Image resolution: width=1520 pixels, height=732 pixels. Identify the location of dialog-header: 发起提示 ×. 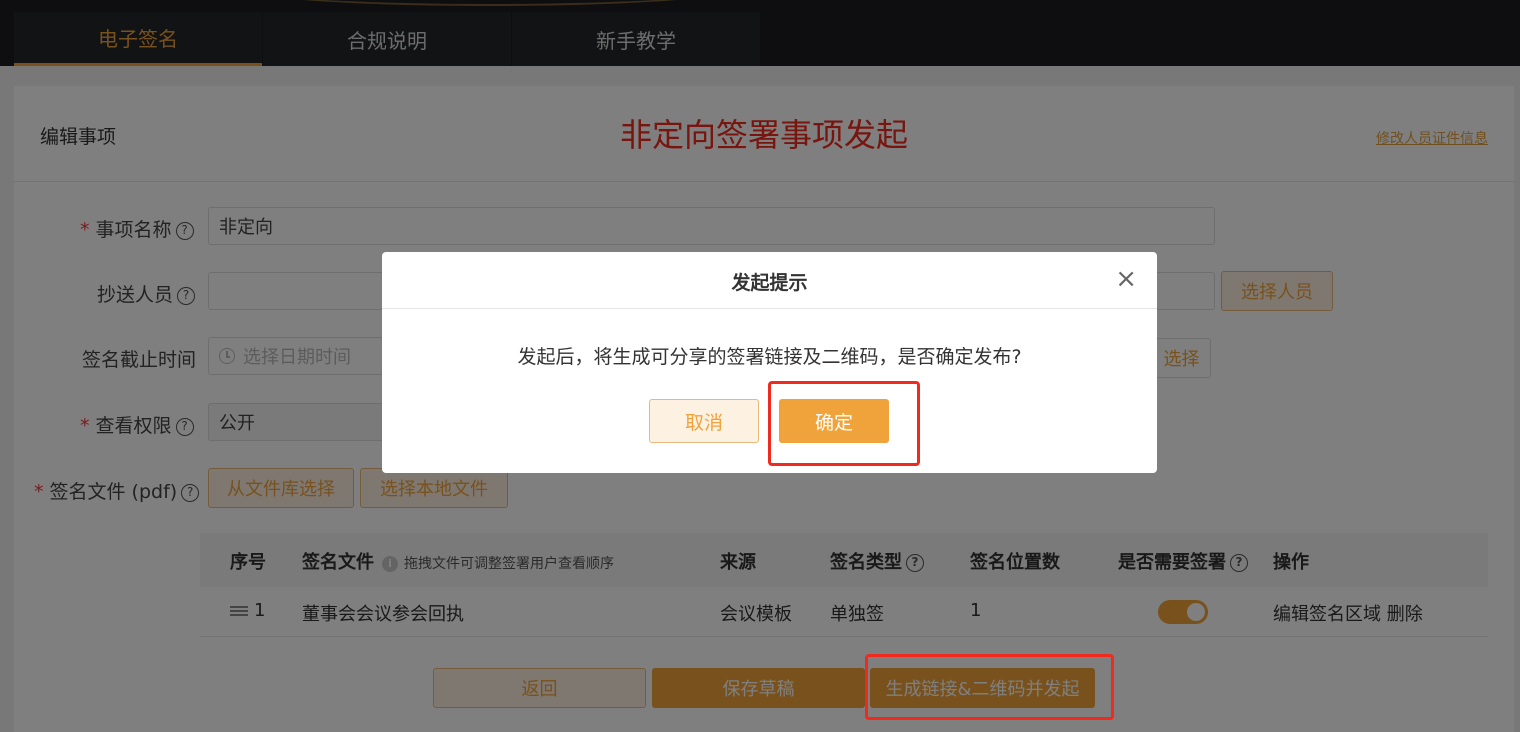
(769, 280).